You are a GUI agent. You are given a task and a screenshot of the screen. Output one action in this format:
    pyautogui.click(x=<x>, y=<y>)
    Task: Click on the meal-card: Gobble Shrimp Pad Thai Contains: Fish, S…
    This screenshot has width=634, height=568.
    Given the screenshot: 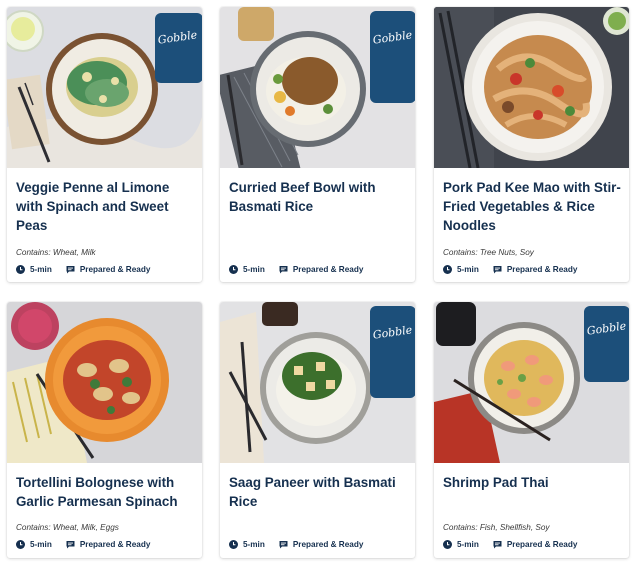 What is the action you would take?
    pyautogui.click(x=531, y=430)
    